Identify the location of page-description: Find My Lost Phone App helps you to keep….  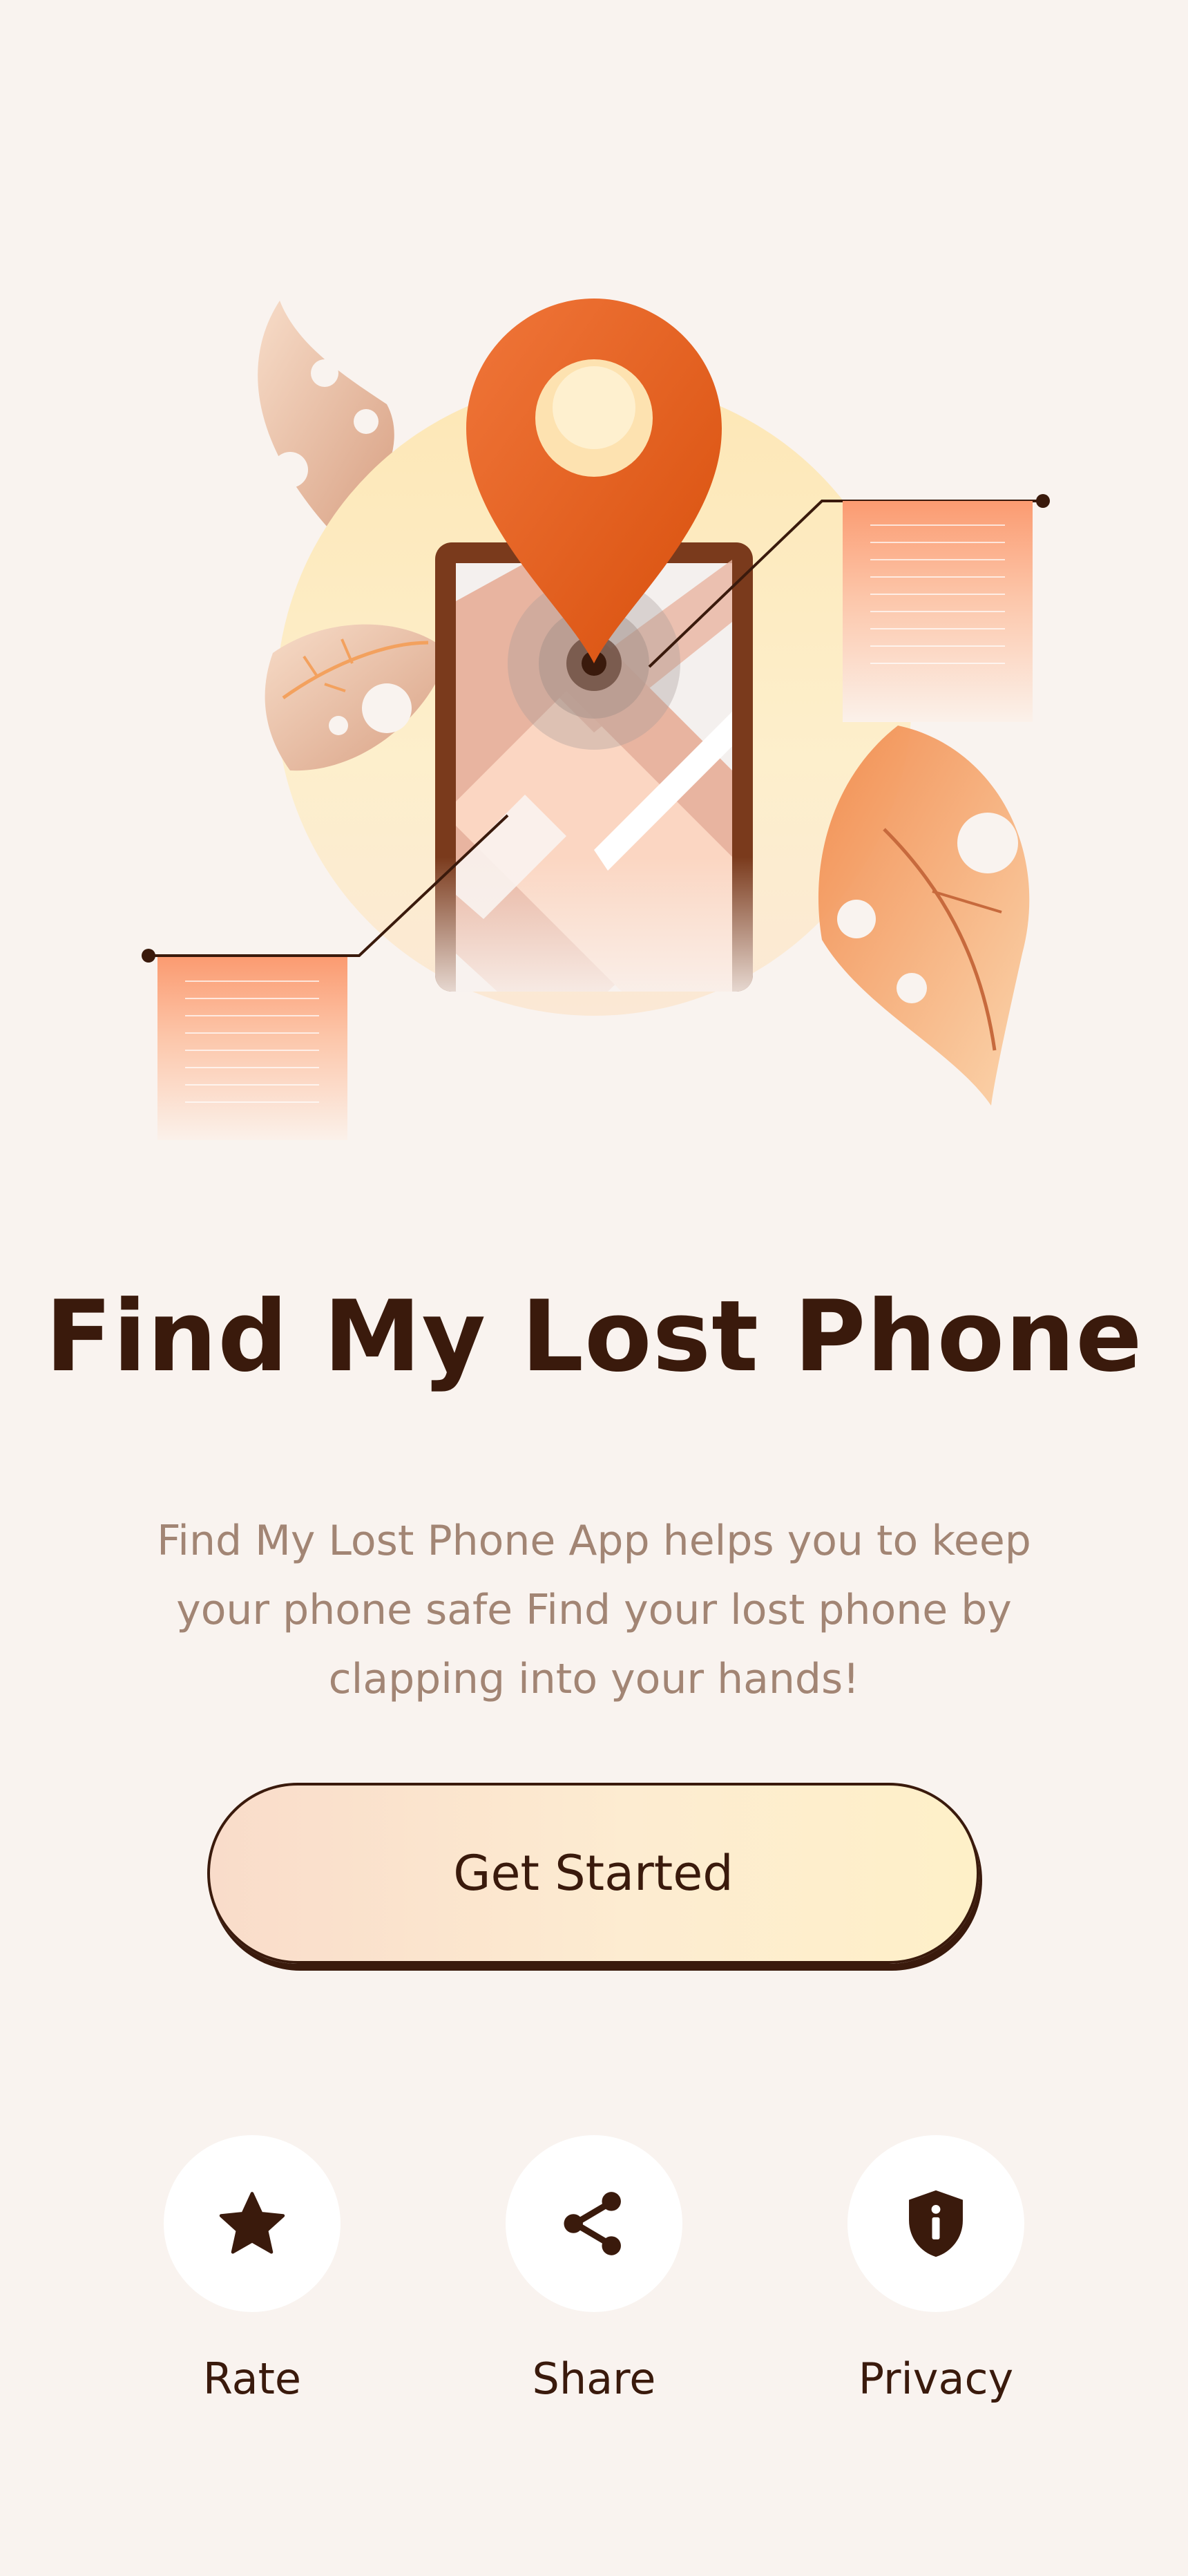
(594, 1610).